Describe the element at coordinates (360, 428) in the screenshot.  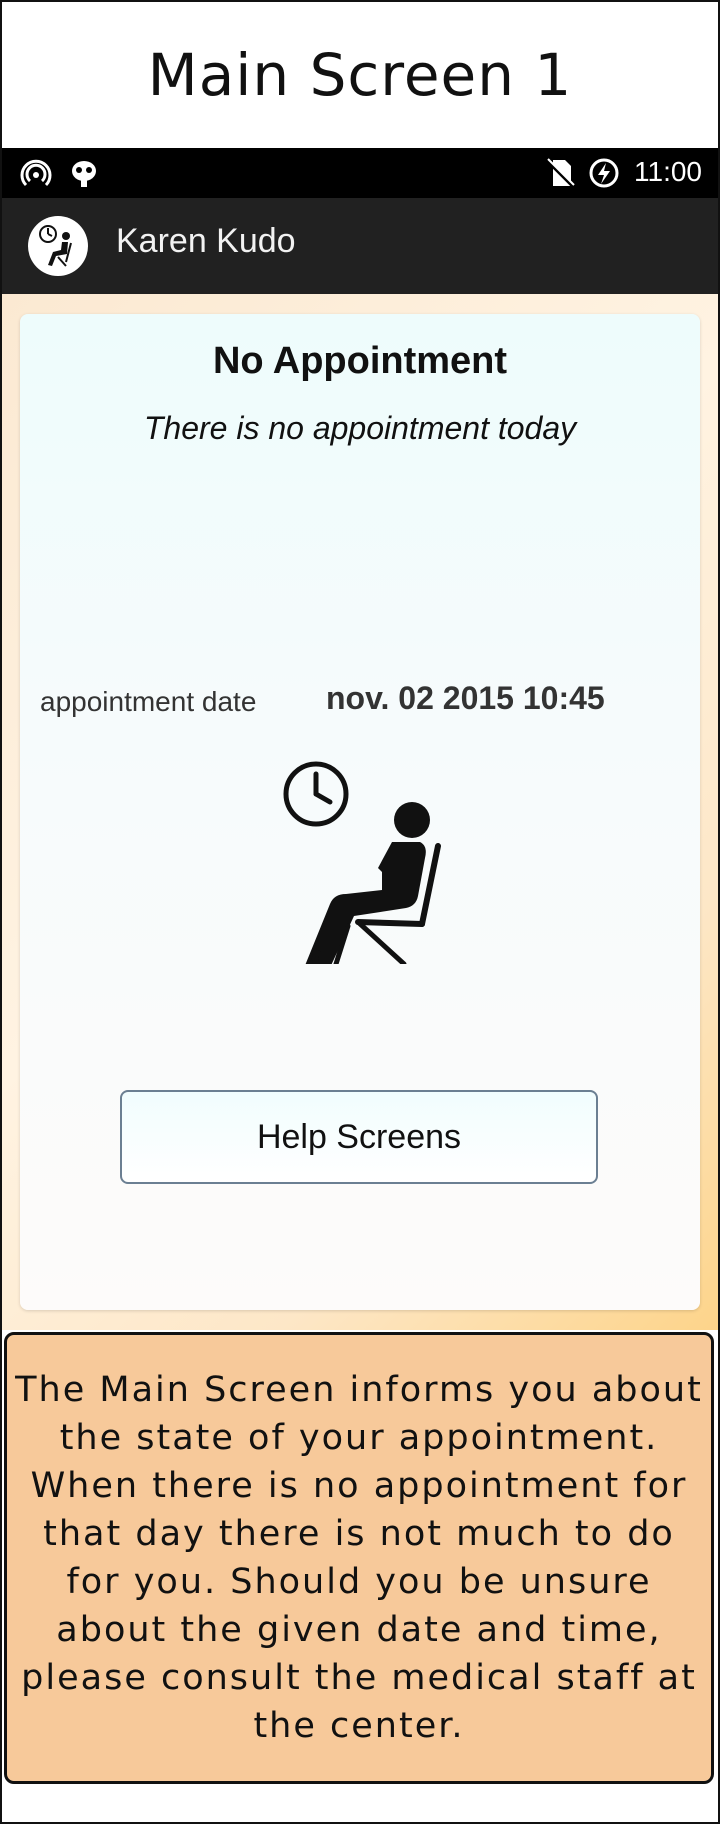
I see `appointment-subheading: There is no appointment today` at that location.